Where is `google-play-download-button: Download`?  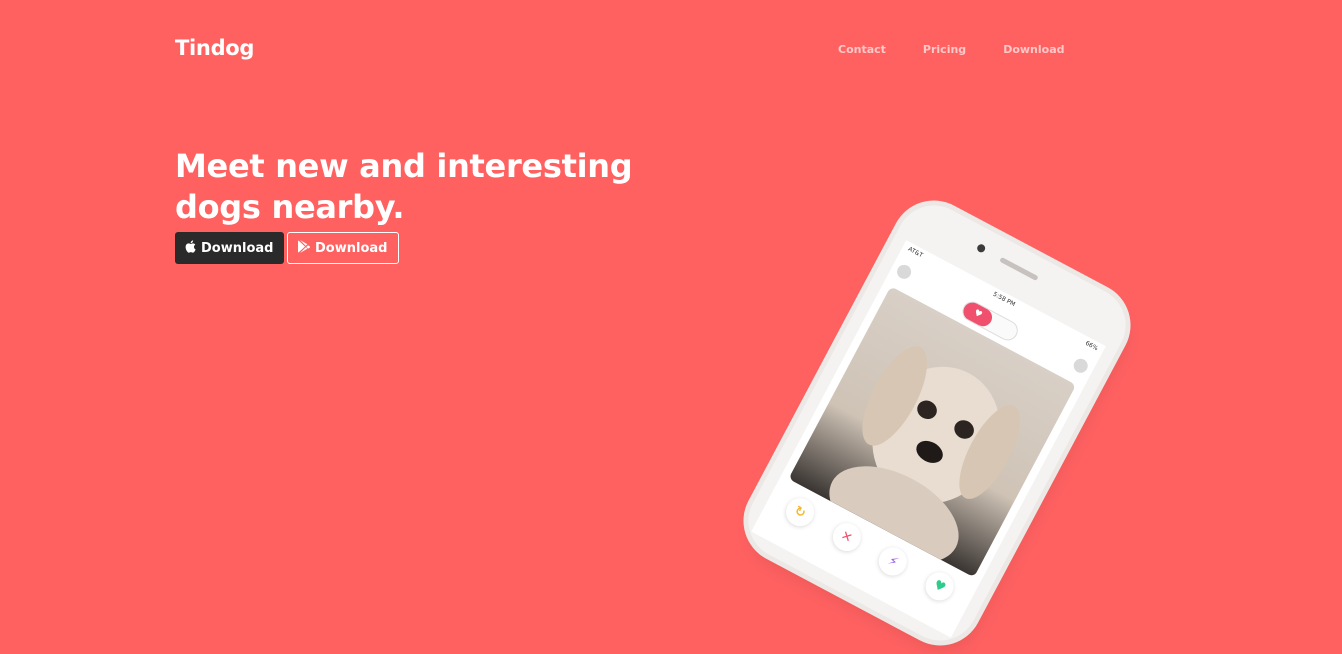 google-play-download-button: Download is located at coordinates (343, 248).